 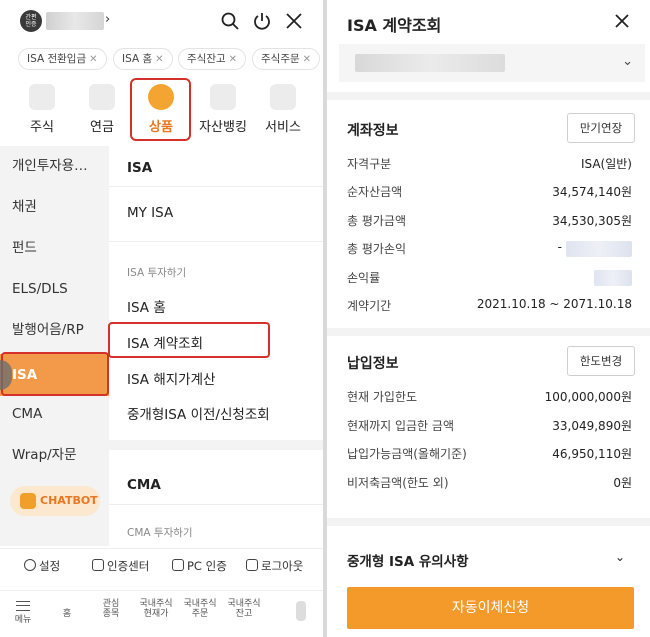 What do you see at coordinates (280, 59) in the screenshot?
I see `chip-label: 주식주문` at bounding box center [280, 59].